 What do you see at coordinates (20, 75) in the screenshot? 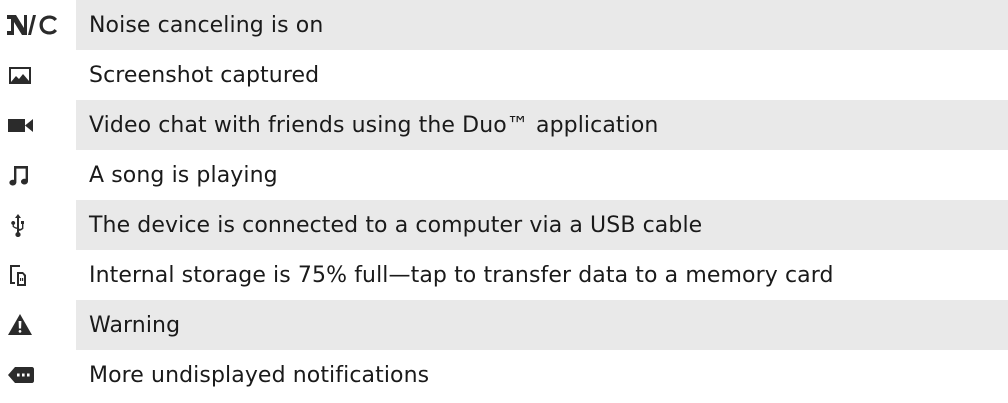
I see `screenshot-icon` at bounding box center [20, 75].